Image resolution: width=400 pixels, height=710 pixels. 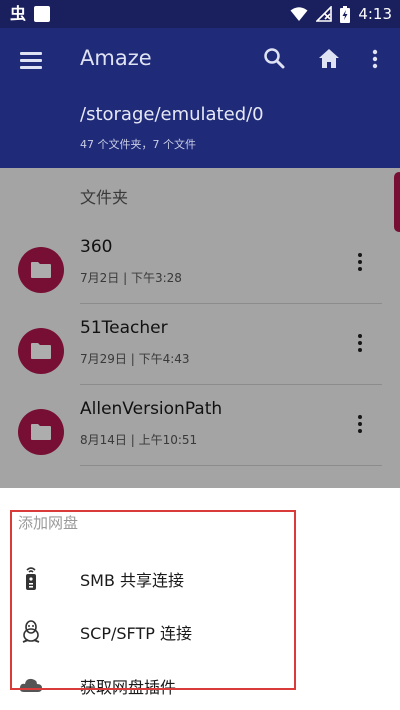 I want to click on search-icon, so click(x=274, y=58).